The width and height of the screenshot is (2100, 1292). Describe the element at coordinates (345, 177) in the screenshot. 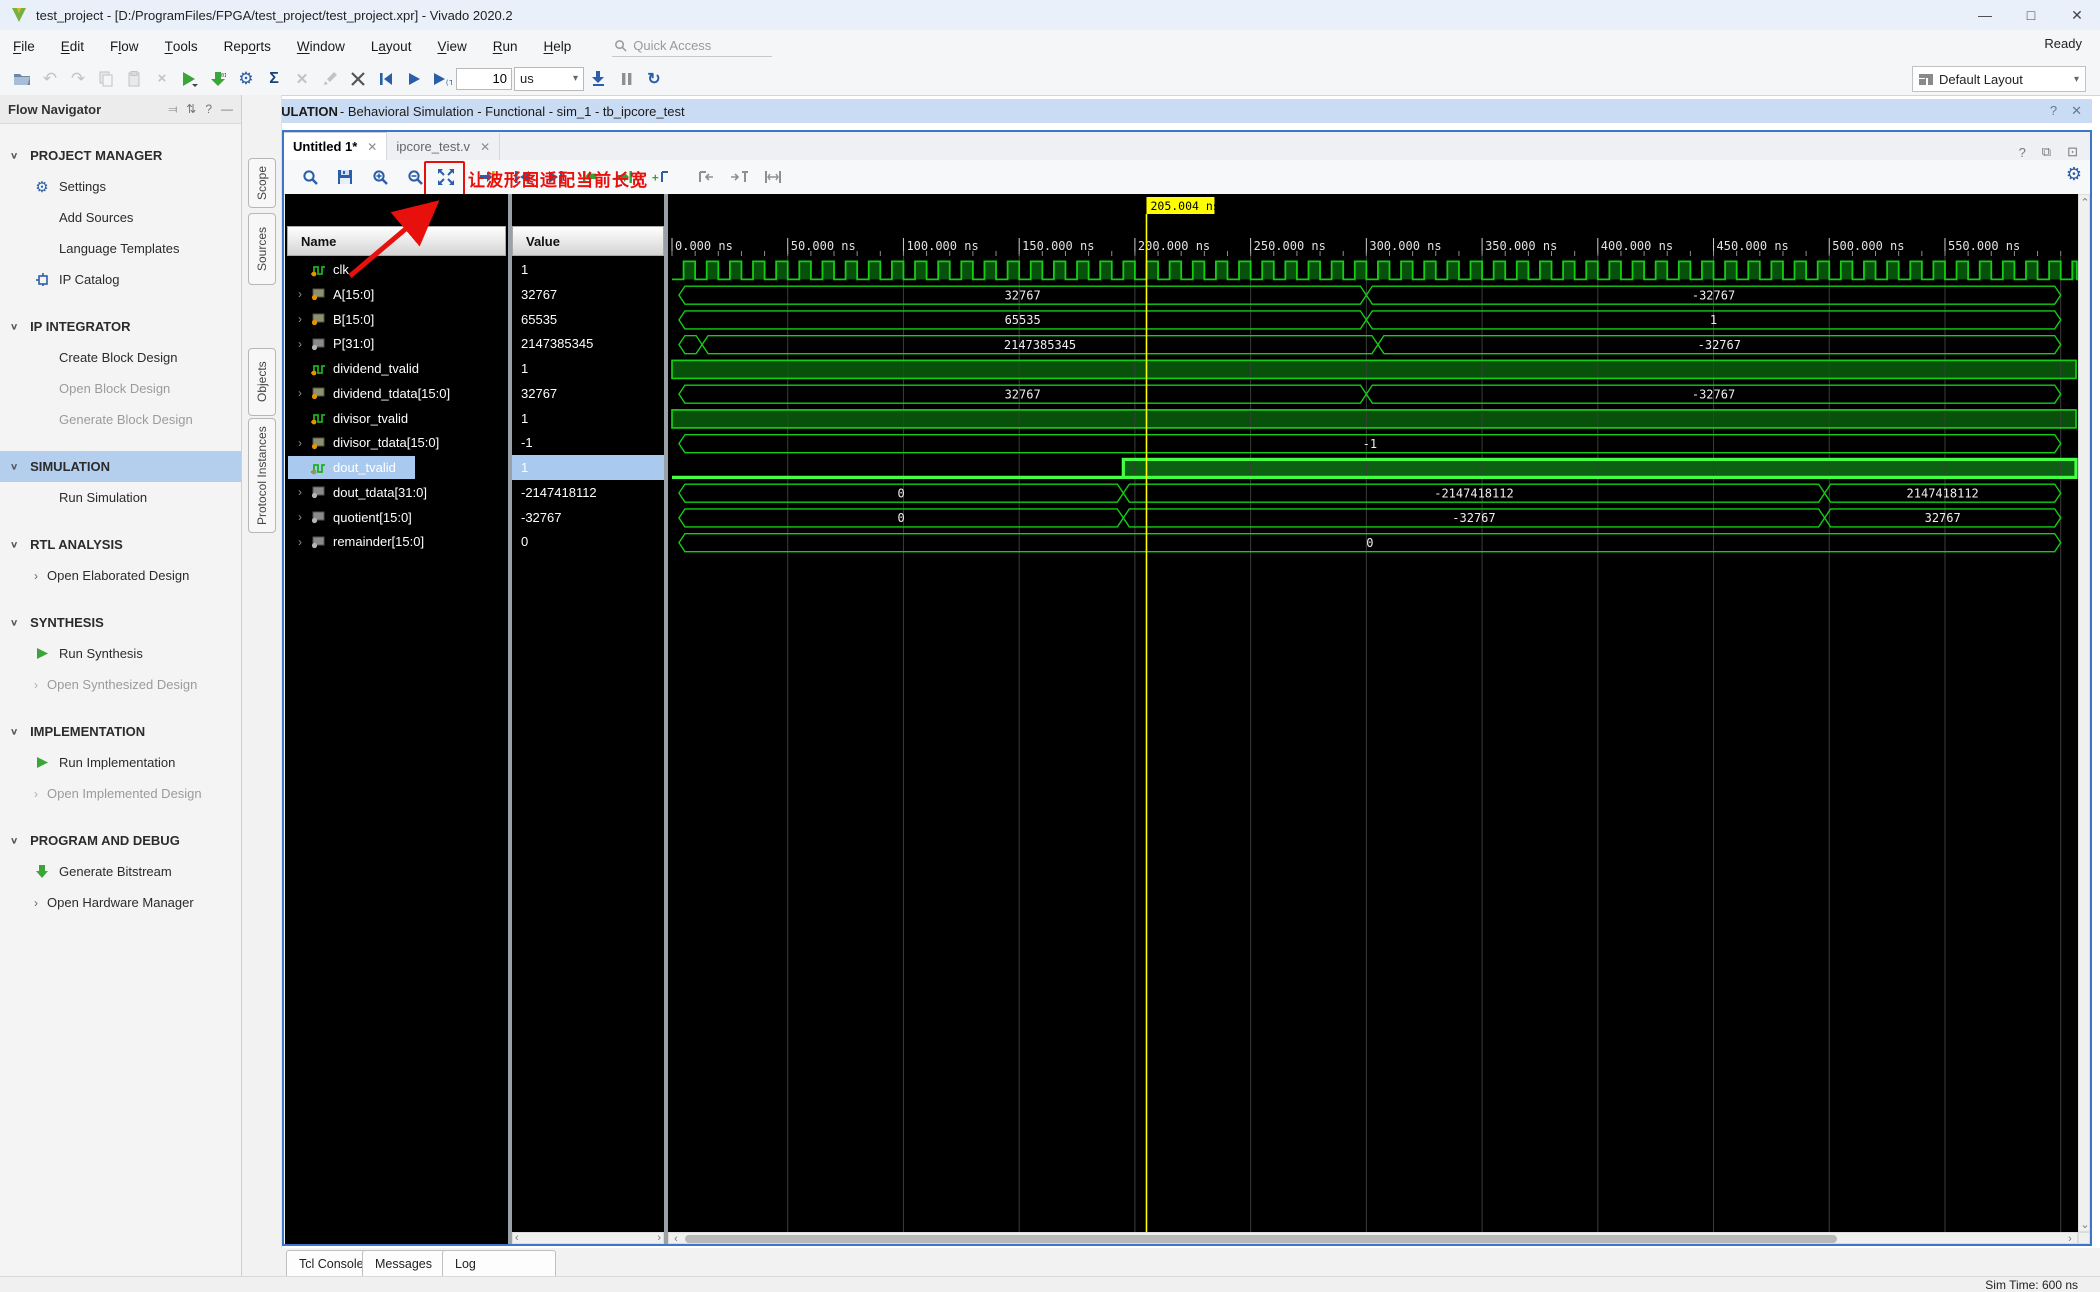

I see `save-wave-config-button` at that location.